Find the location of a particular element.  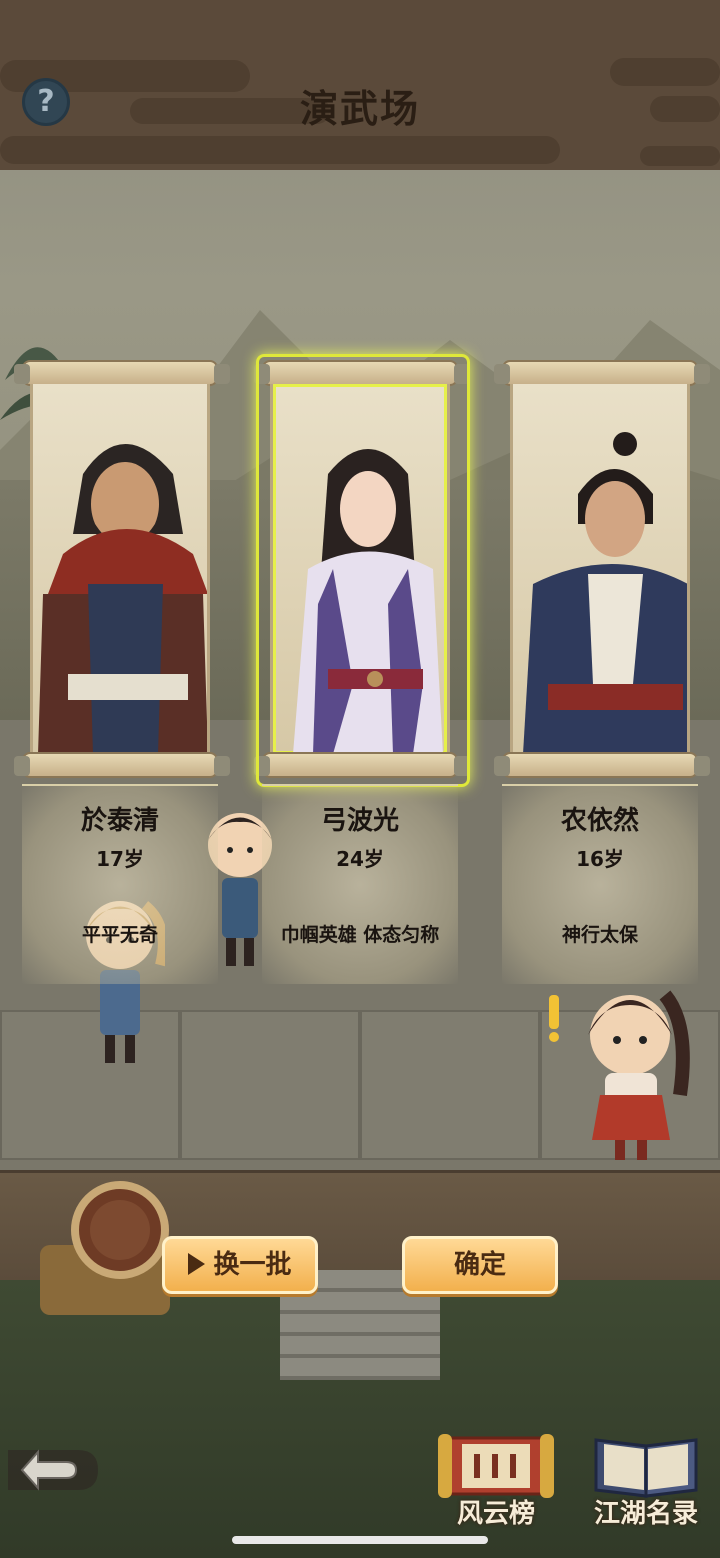

confirm-label: 确定 is located at coordinates (479, 1265).